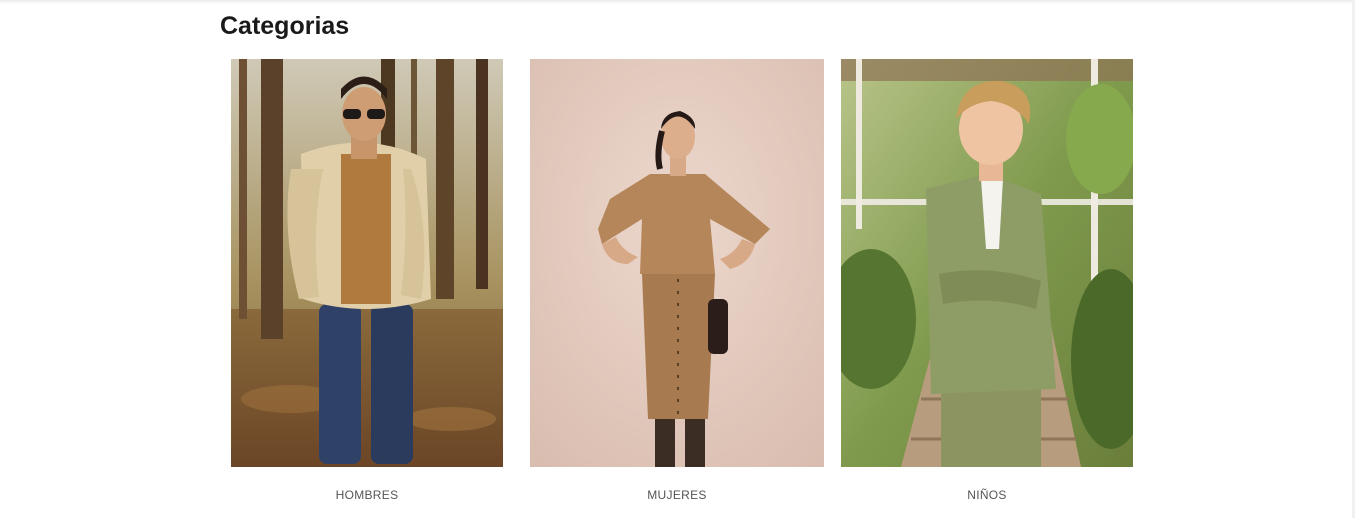  Describe the element at coordinates (285, 26) in the screenshot. I see `section-title: Categorias` at that location.